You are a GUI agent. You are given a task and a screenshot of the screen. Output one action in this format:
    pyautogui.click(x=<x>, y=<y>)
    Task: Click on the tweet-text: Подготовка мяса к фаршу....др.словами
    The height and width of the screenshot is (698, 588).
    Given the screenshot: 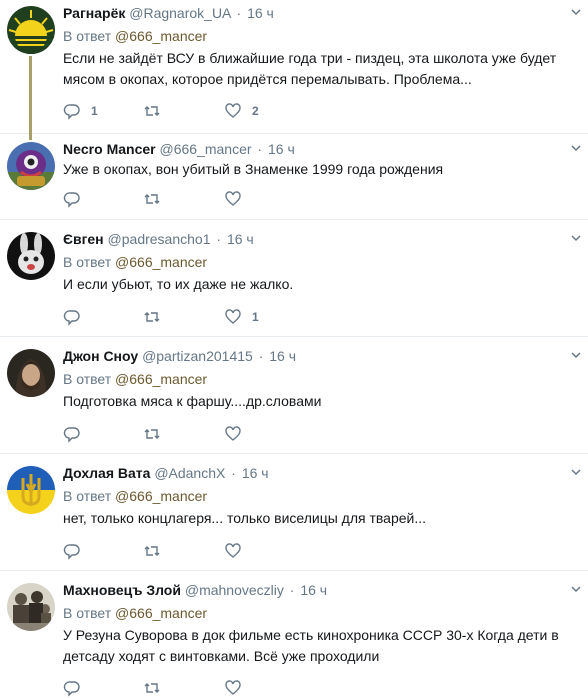 What is the action you would take?
    pyautogui.click(x=192, y=401)
    